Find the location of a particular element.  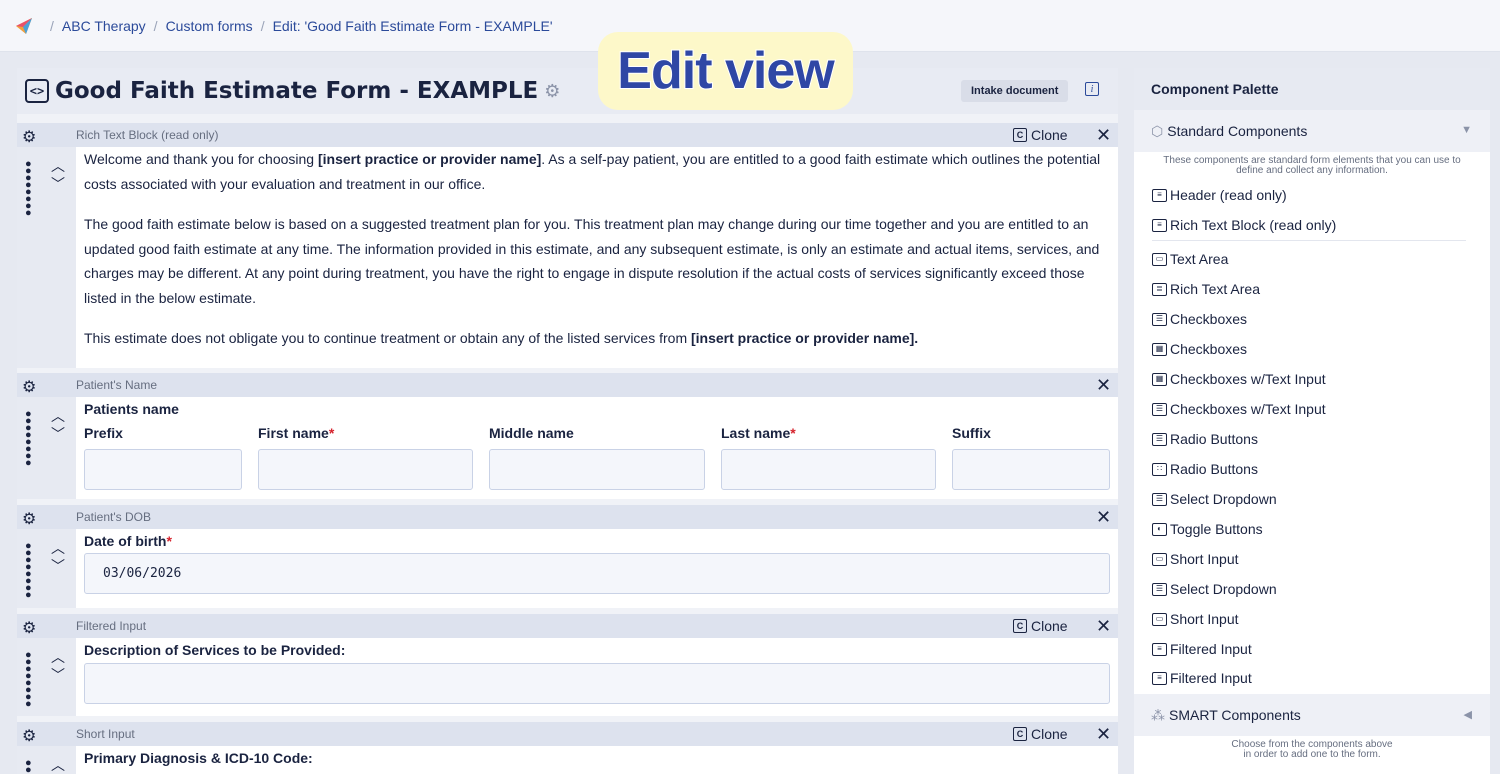

palette-item-checkboxes: ☰ Checkboxes is located at coordinates (1199, 319).